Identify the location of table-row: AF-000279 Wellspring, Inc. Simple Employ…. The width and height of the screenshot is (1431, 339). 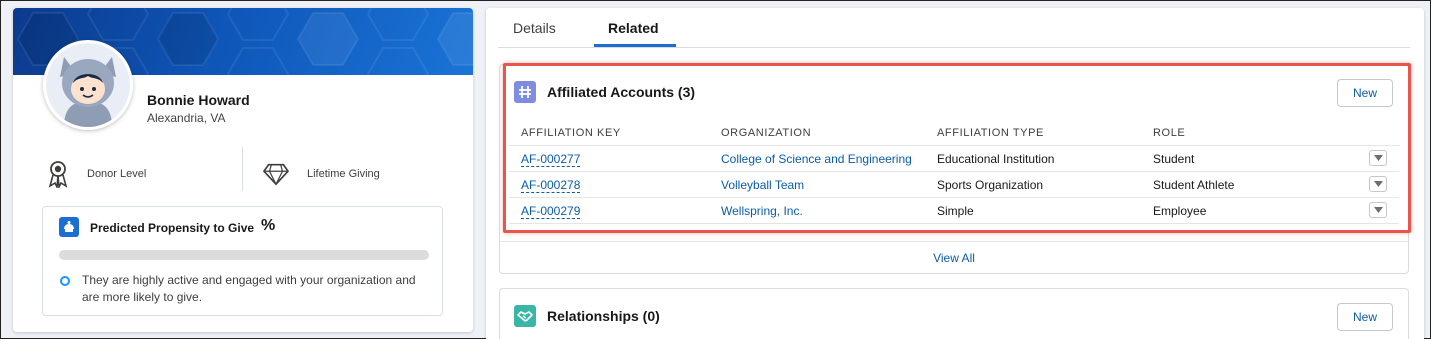
(954, 211).